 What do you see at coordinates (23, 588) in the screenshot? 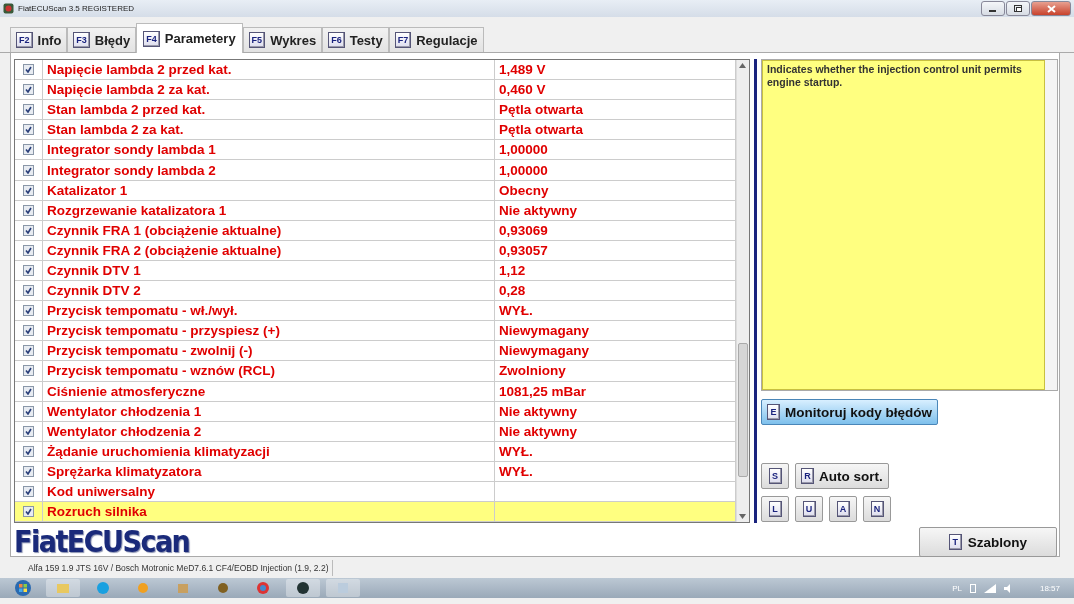
I see `start-button` at bounding box center [23, 588].